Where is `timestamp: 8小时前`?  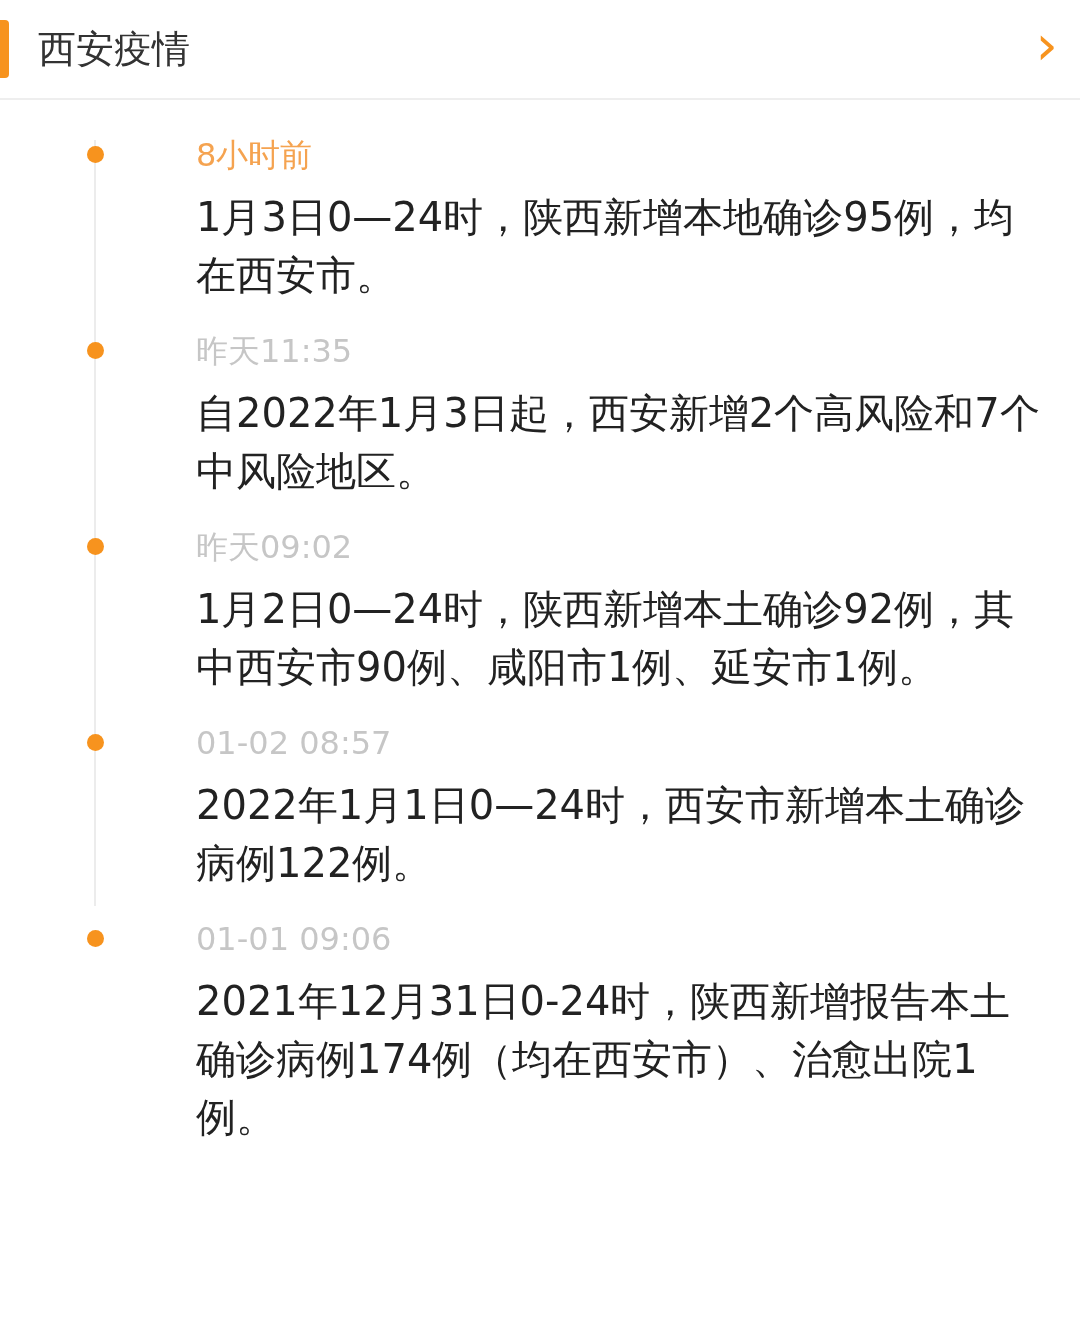
timestamp: 8小时前 is located at coordinates (254, 155).